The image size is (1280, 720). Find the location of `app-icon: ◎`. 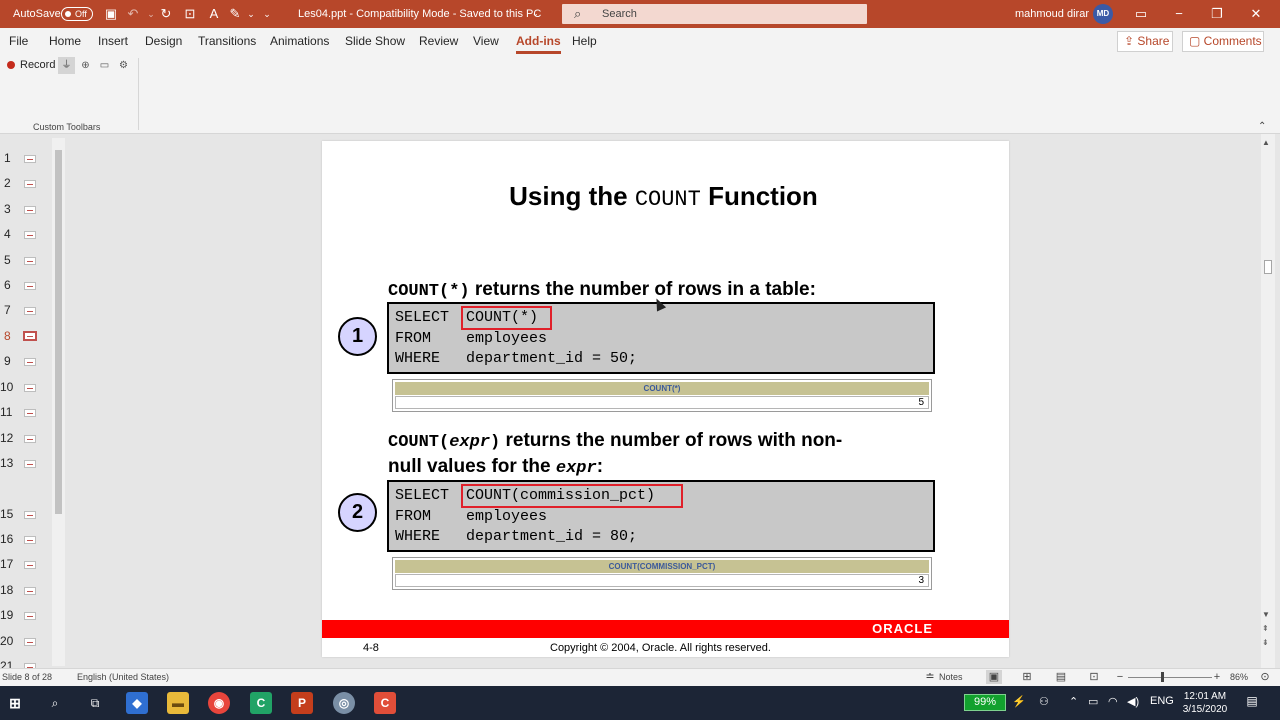

app-icon: ◎ is located at coordinates (344, 703).